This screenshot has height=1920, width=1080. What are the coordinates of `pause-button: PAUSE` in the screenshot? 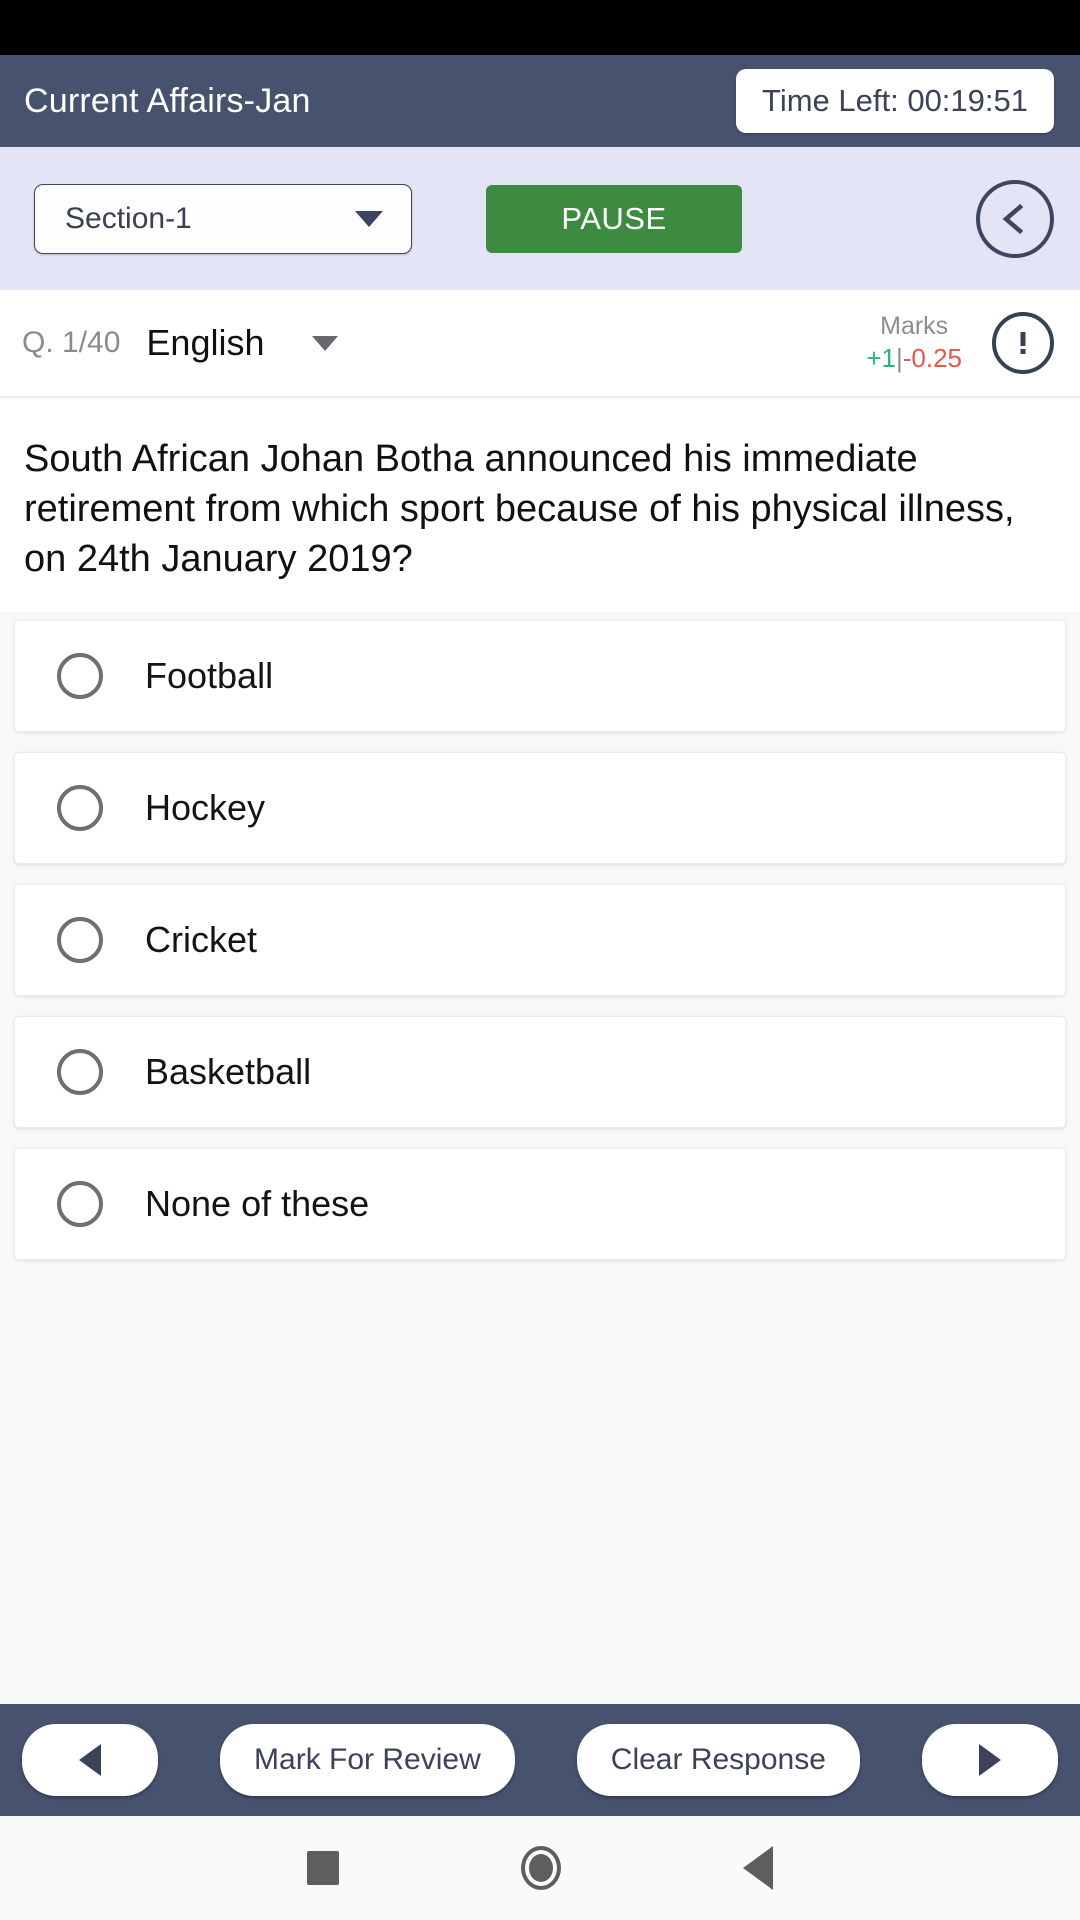 It's located at (614, 218).